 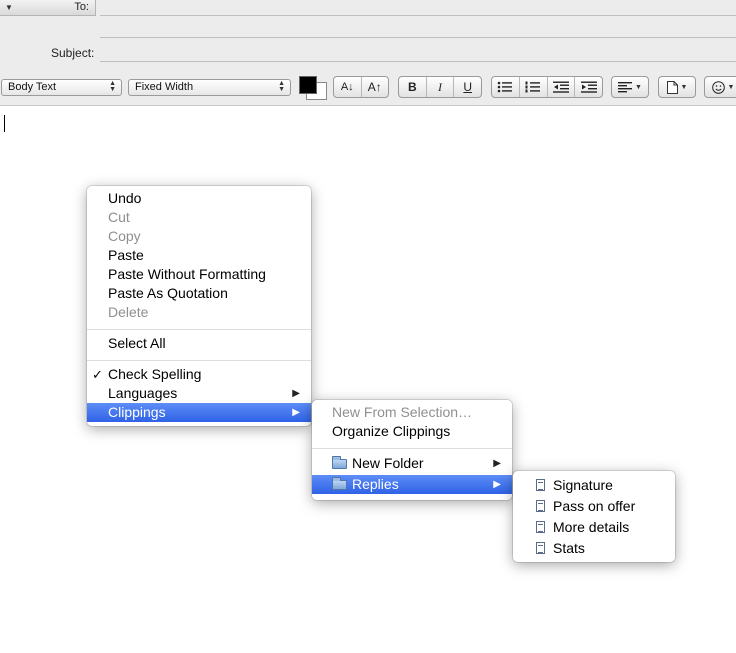 What do you see at coordinates (199, 412) in the screenshot?
I see `menu-item-clippings: Clippings ▶` at bounding box center [199, 412].